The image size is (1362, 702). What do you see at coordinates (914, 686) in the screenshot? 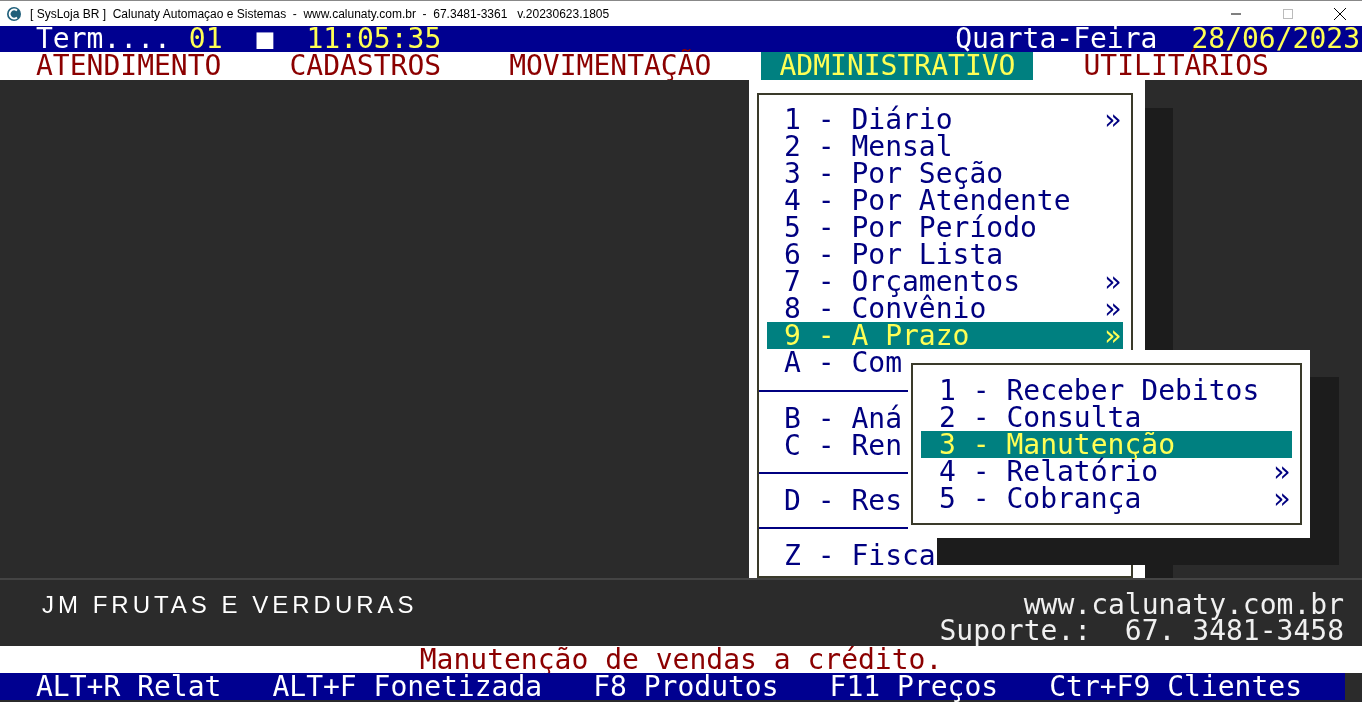
I see `function-key-hint: F11 Preços` at bounding box center [914, 686].